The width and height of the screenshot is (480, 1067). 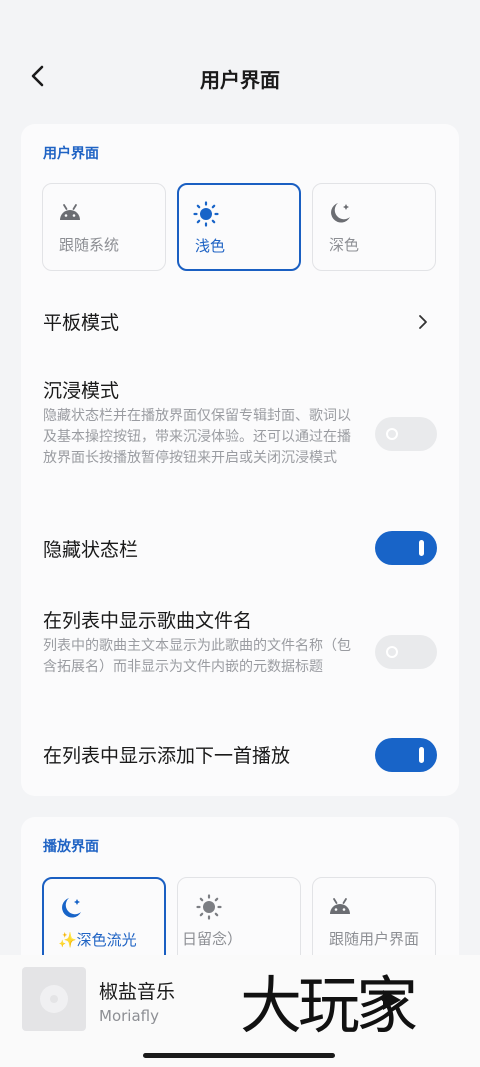 What do you see at coordinates (239, 921) in the screenshot?
I see `player-option-light: 日留念）` at bounding box center [239, 921].